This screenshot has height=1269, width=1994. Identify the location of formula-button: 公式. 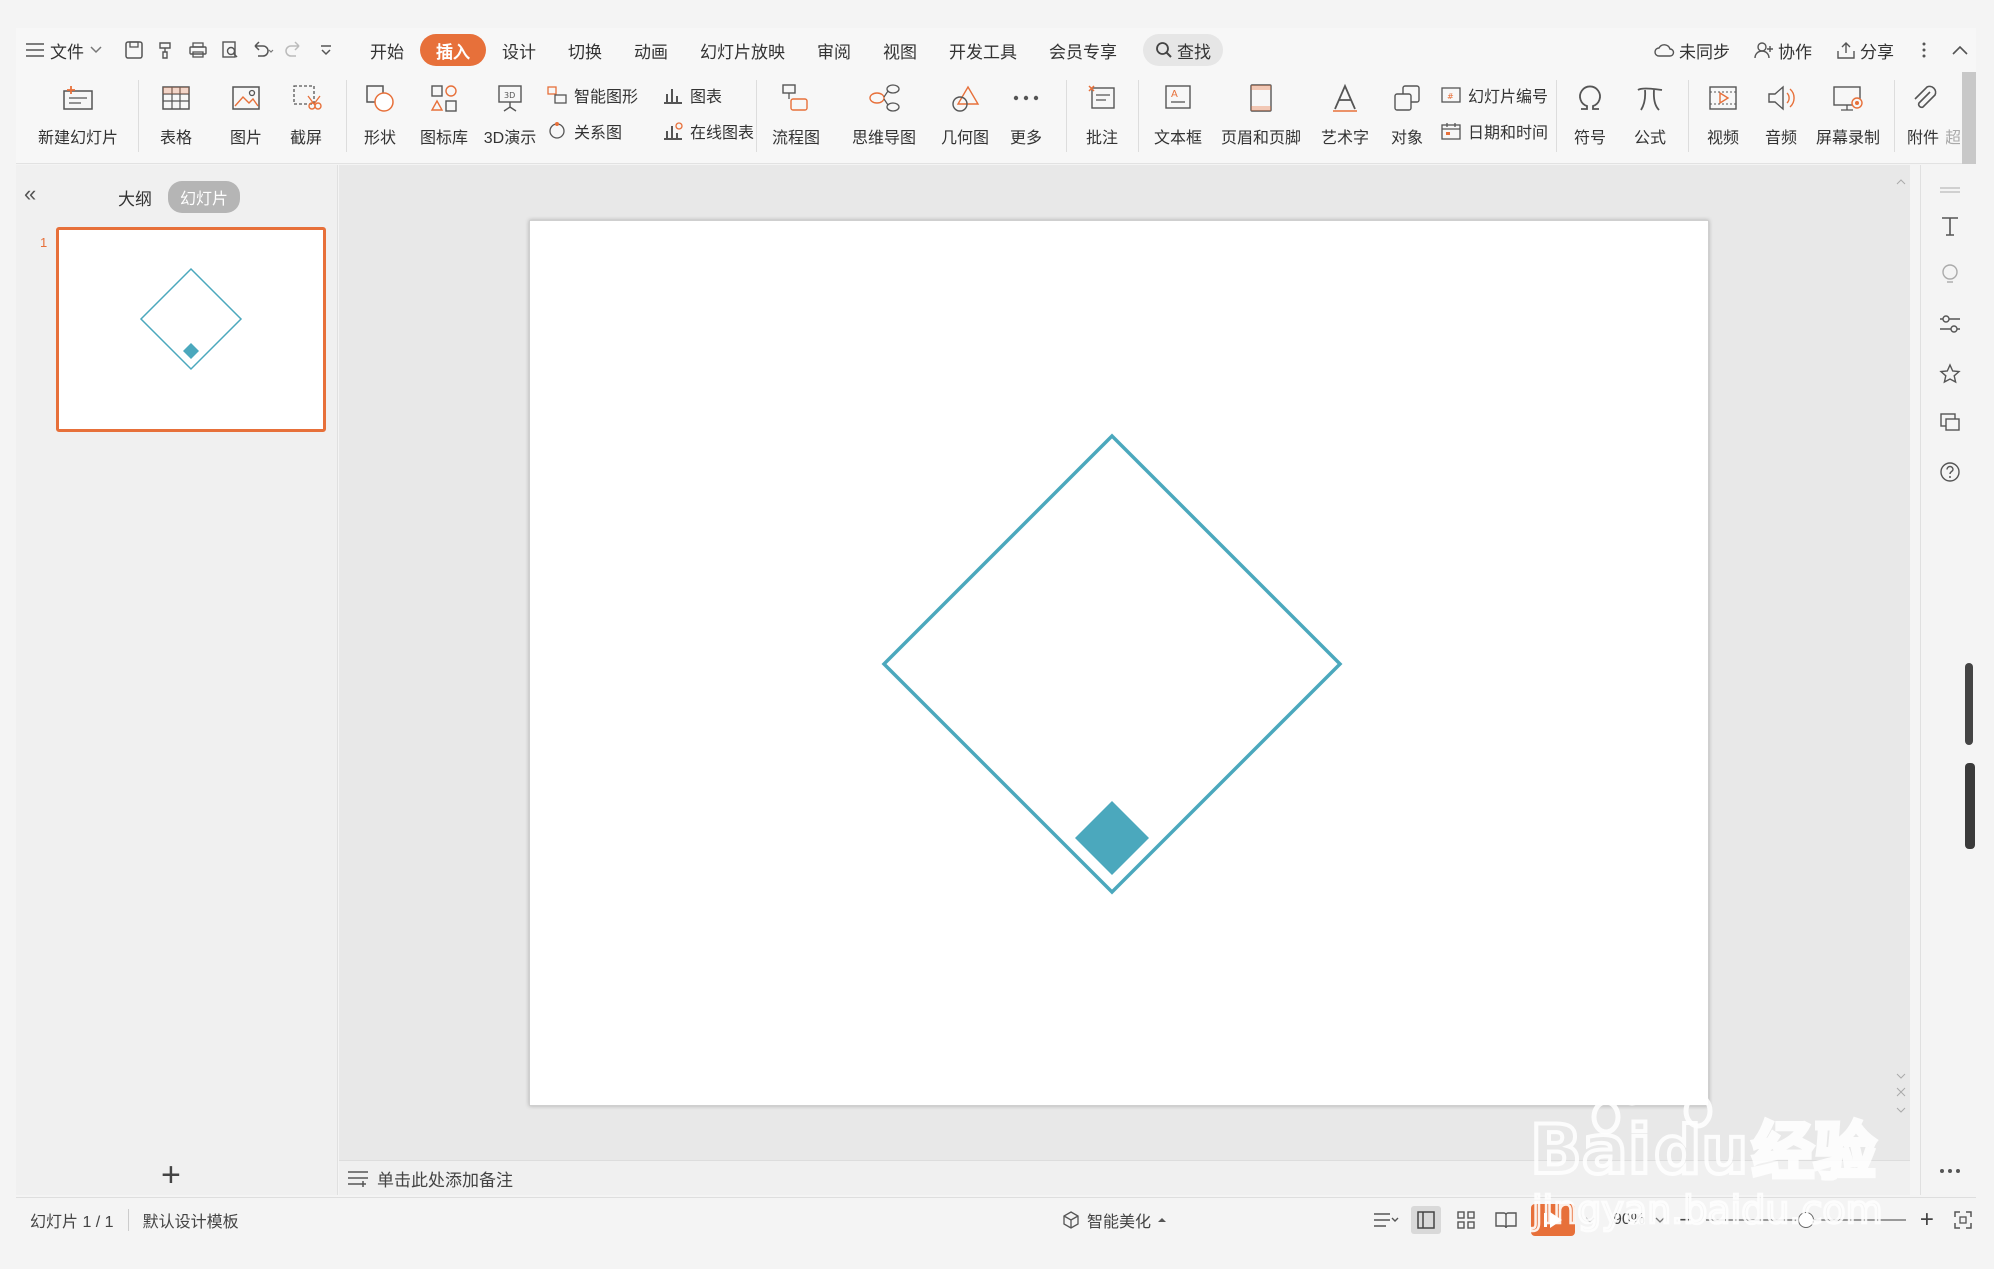
(1650, 118).